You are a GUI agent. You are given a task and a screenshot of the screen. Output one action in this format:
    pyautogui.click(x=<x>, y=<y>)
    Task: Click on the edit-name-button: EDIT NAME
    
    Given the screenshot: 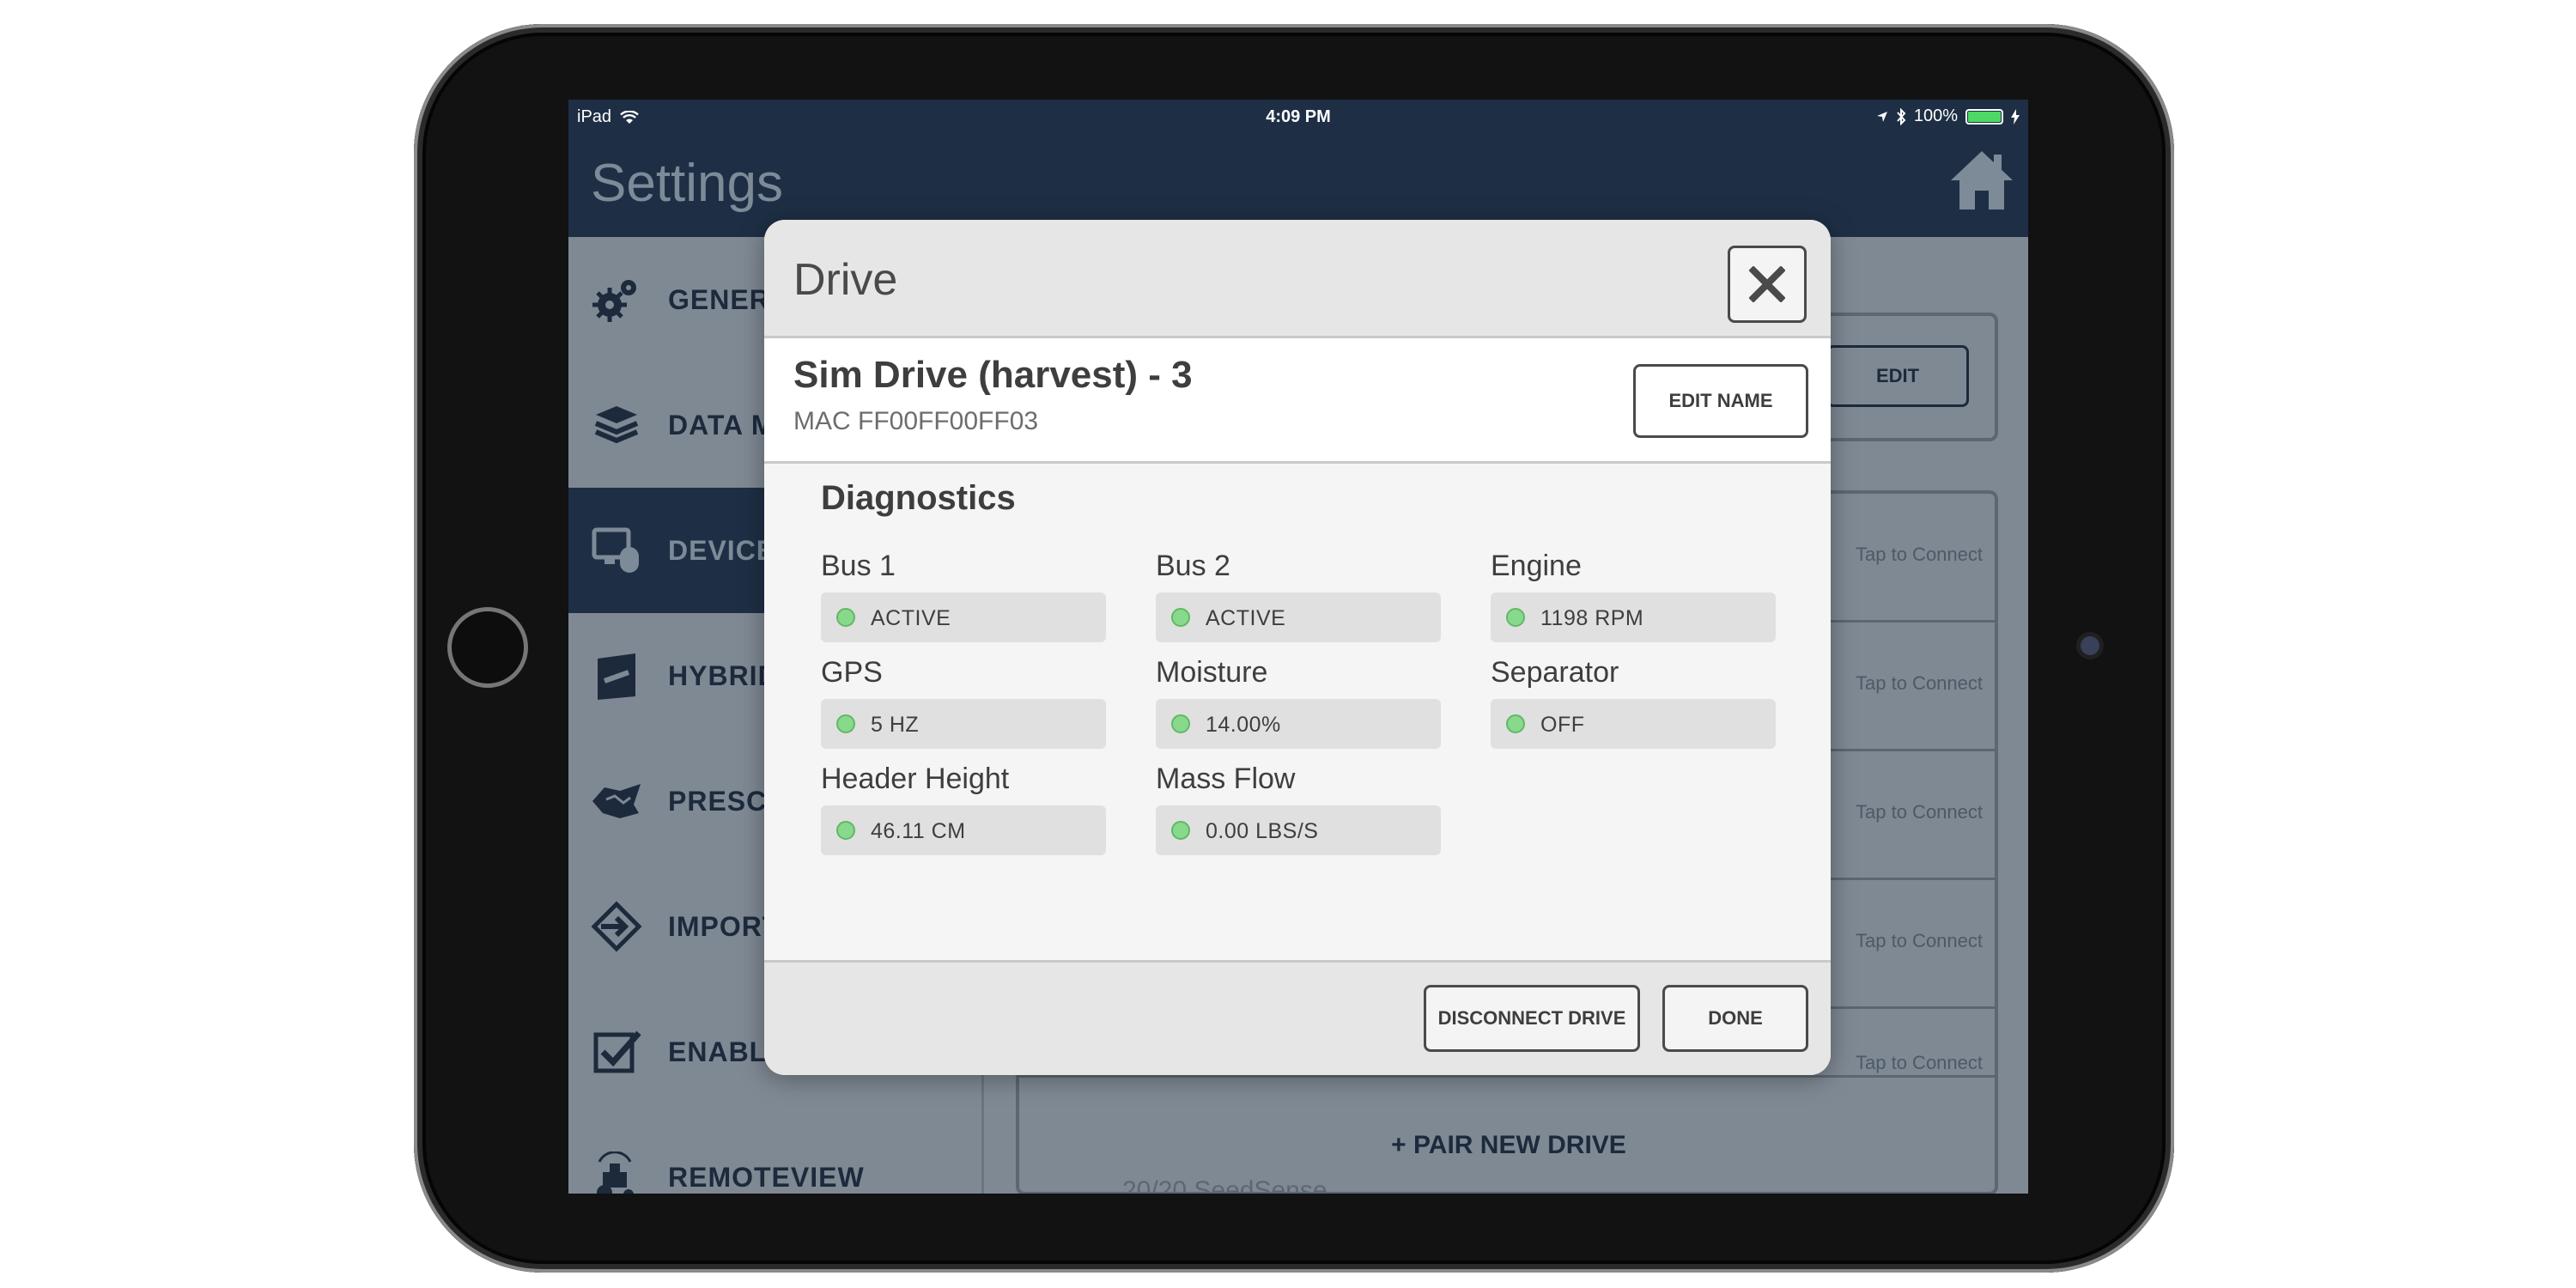 What is the action you would take?
    pyautogui.click(x=1720, y=401)
    